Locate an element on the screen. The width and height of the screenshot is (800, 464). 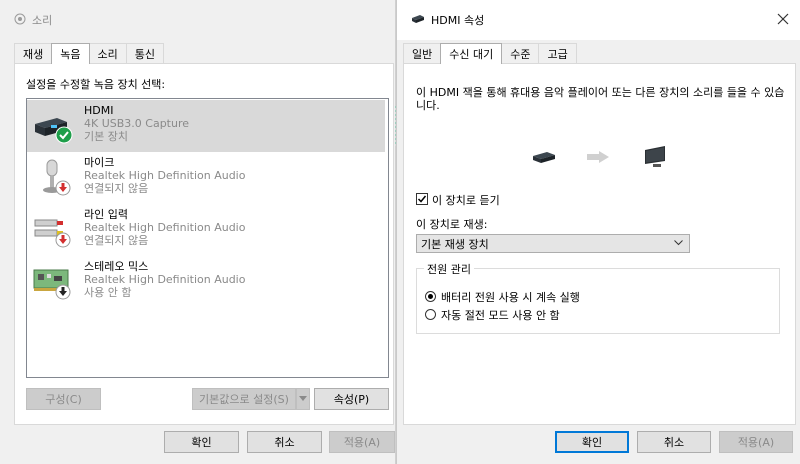
apply-button: 적용(A) is located at coordinates (362, 442).